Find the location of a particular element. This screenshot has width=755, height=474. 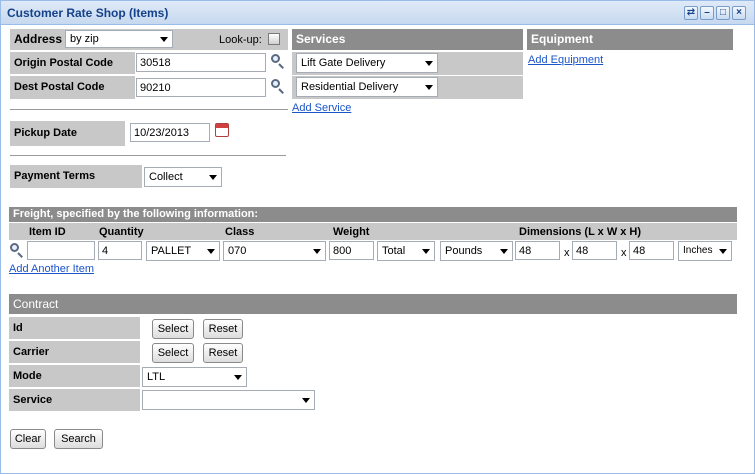

lookup-checkbox is located at coordinates (274, 39).